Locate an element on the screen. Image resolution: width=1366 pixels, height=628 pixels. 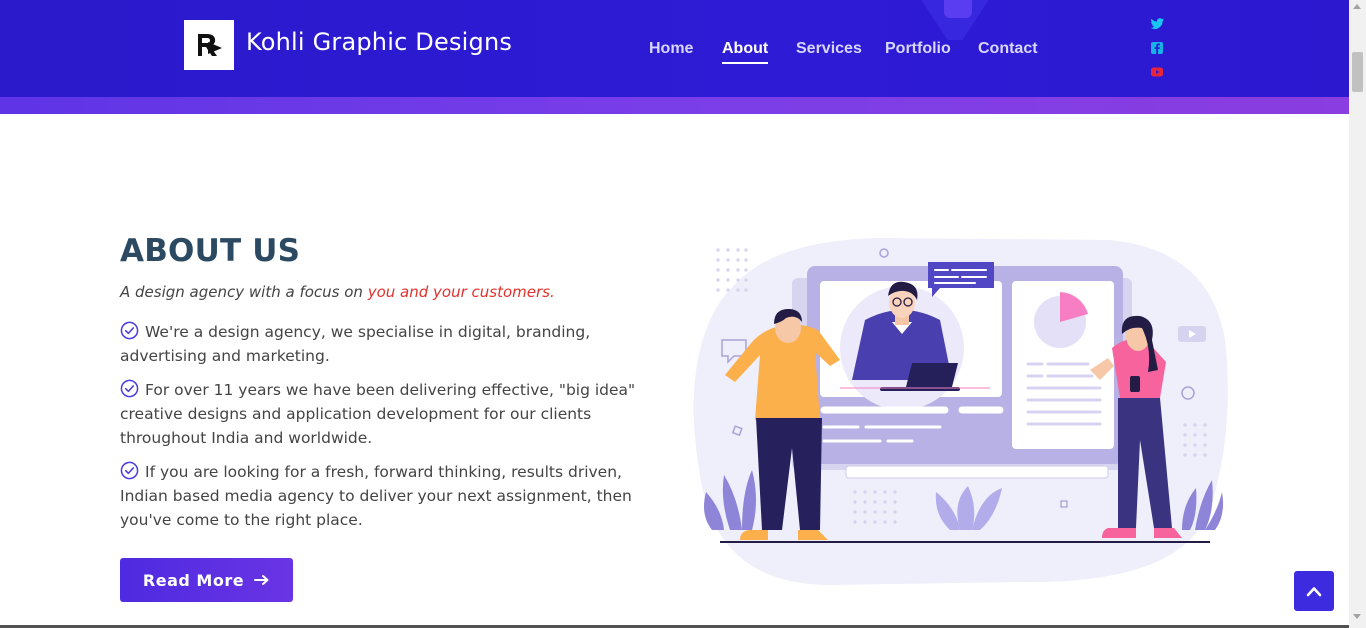
scroll-up-arrow is located at coordinates (1357, 6).